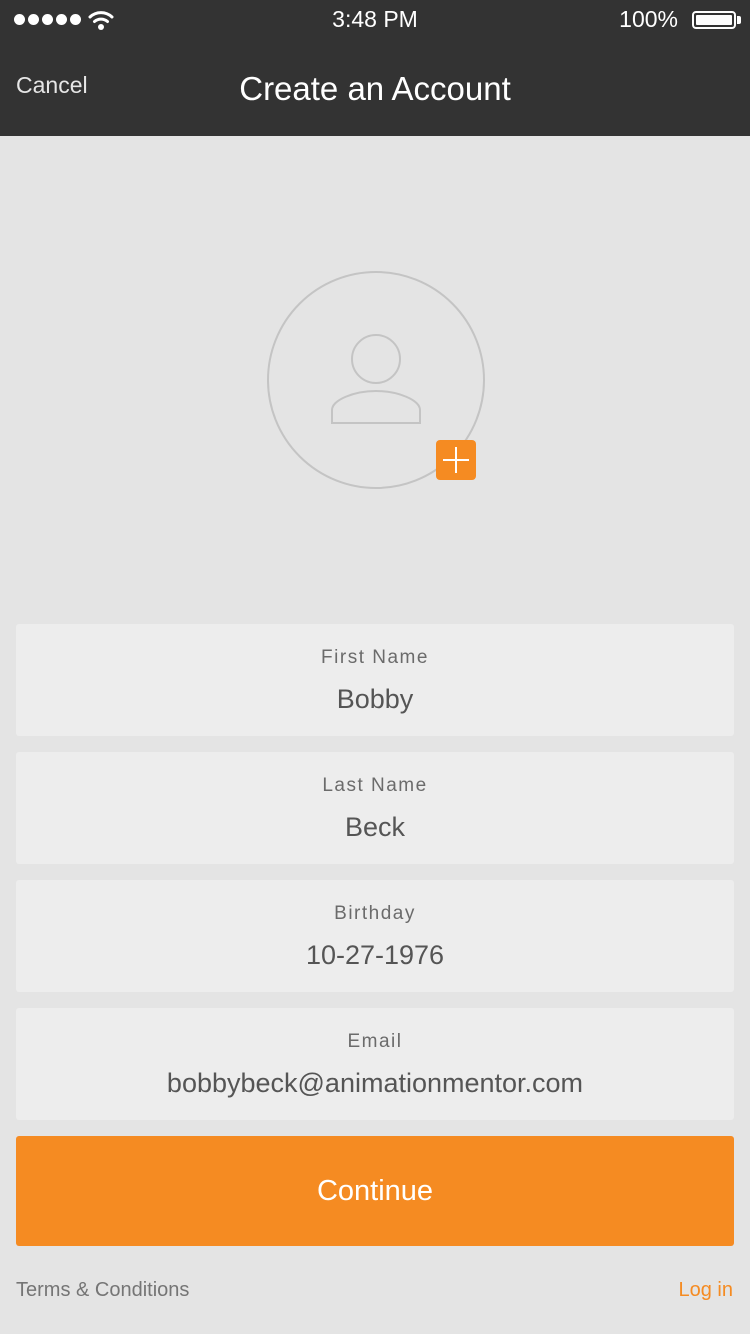  What do you see at coordinates (375, 68) in the screenshot?
I see `top-bar: 3:48 PM 100% Cancel Create an Account` at bounding box center [375, 68].